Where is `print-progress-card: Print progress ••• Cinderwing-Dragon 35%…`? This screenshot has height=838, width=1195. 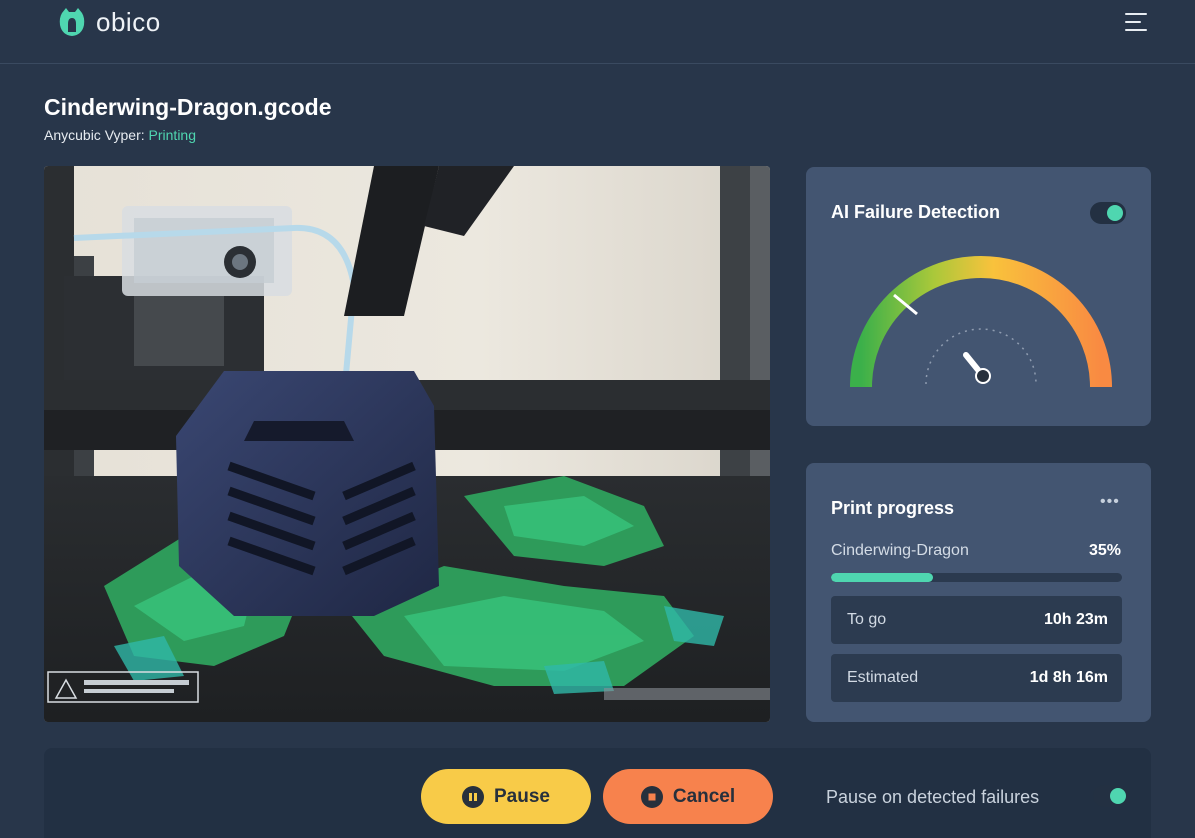 print-progress-card: Print progress ••• Cinderwing-Dragon 35%… is located at coordinates (978, 592).